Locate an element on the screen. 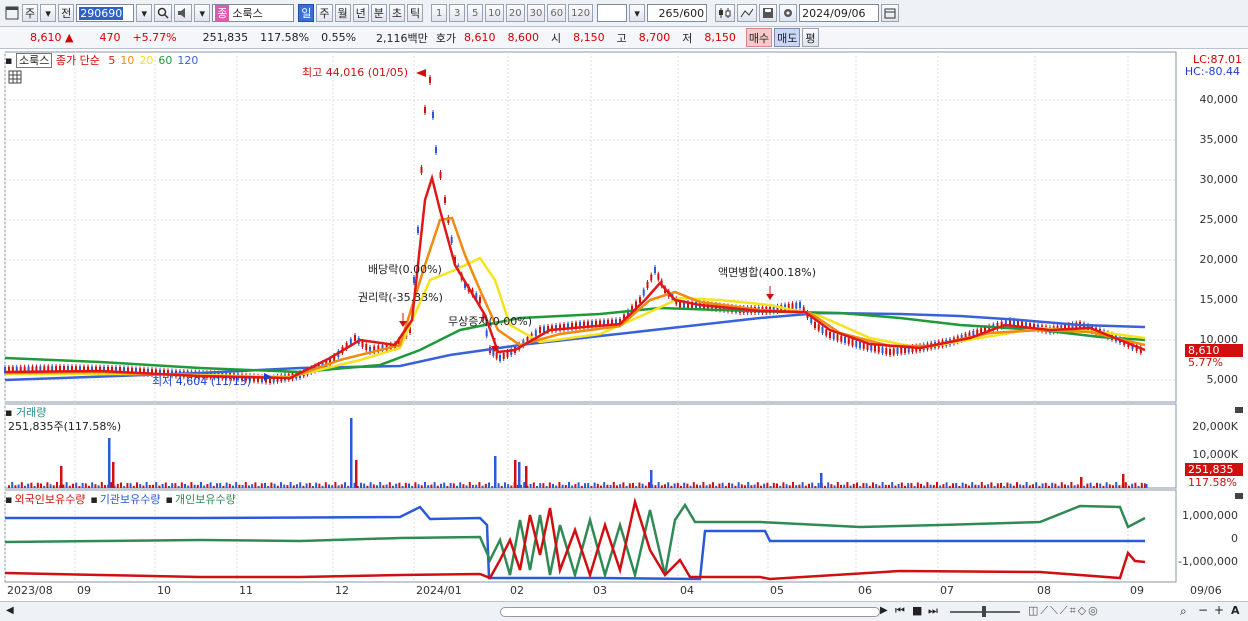 This screenshot has height=621, width=1248. forward-icon: ⏭ is located at coordinates (933, 611).